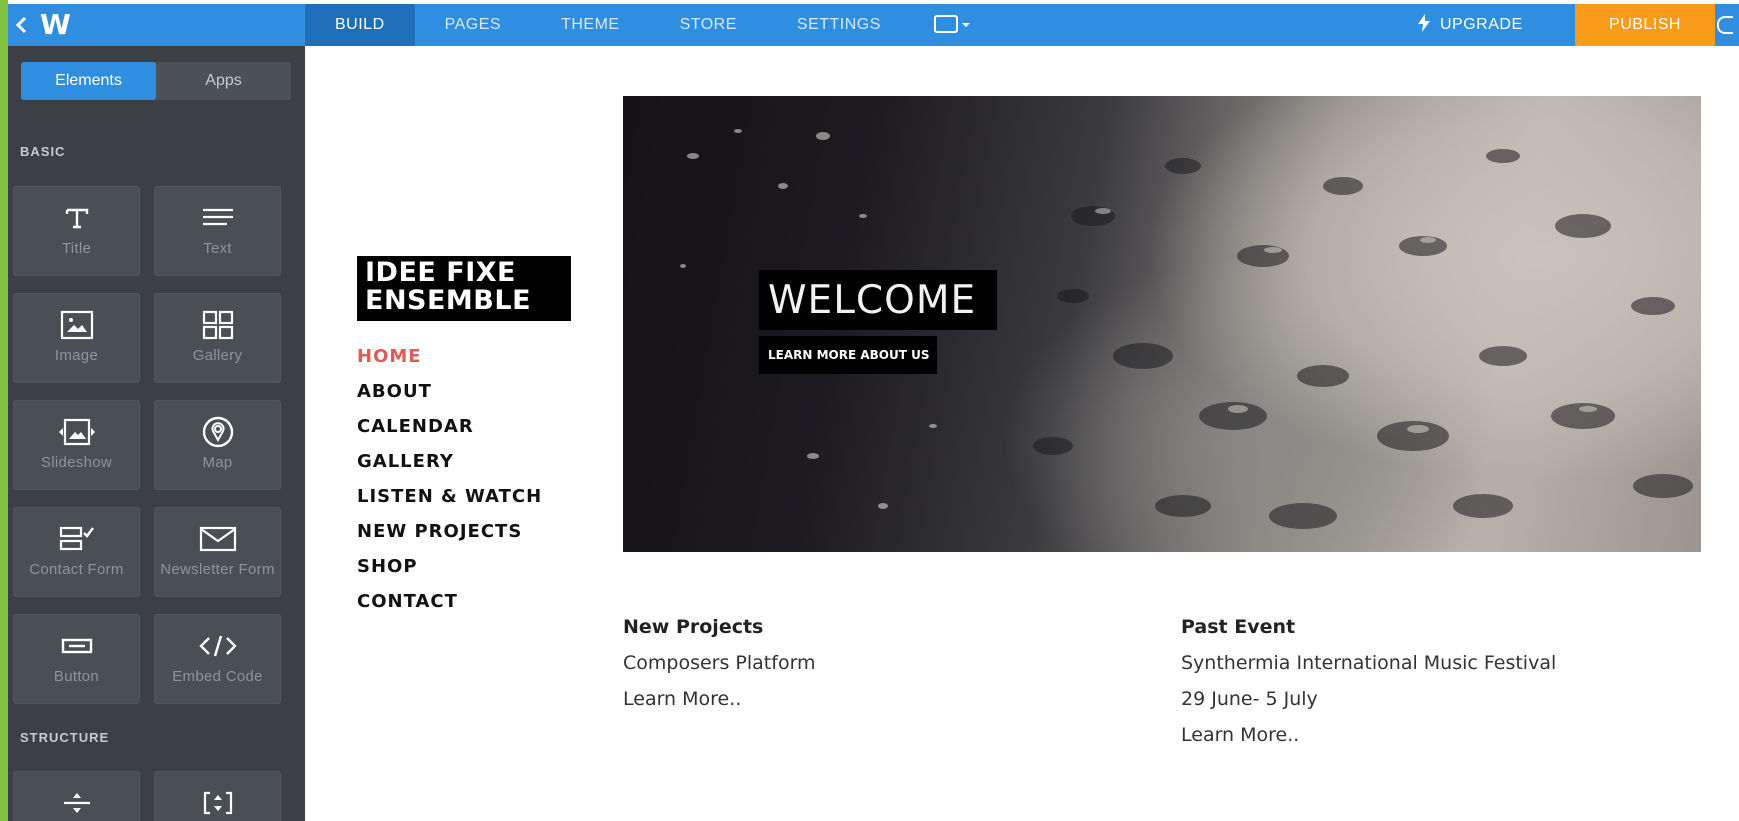  Describe the element at coordinates (217, 676) in the screenshot. I see `element-label: Embed Code` at that location.